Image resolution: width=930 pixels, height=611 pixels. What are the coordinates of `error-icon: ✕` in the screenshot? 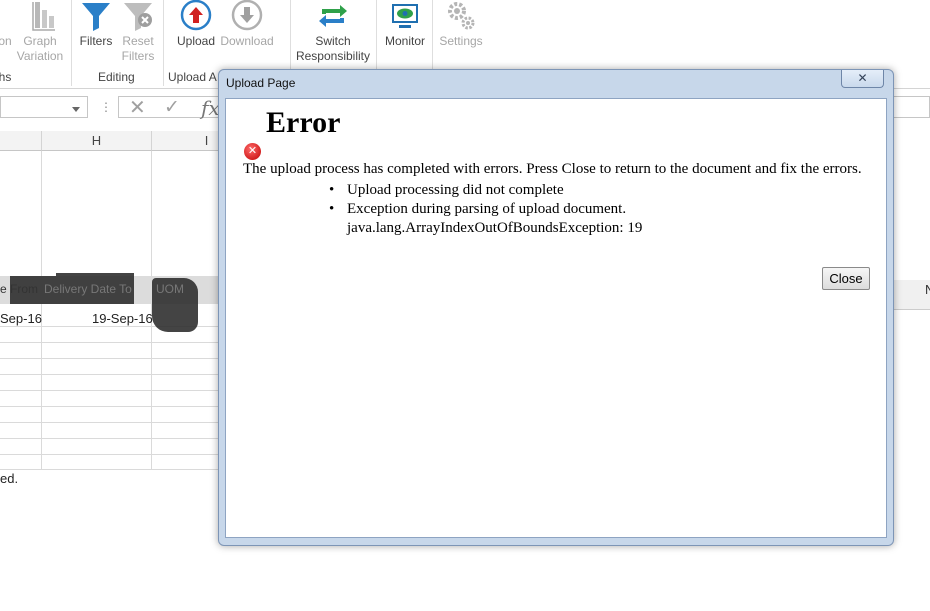 It's located at (252, 151).